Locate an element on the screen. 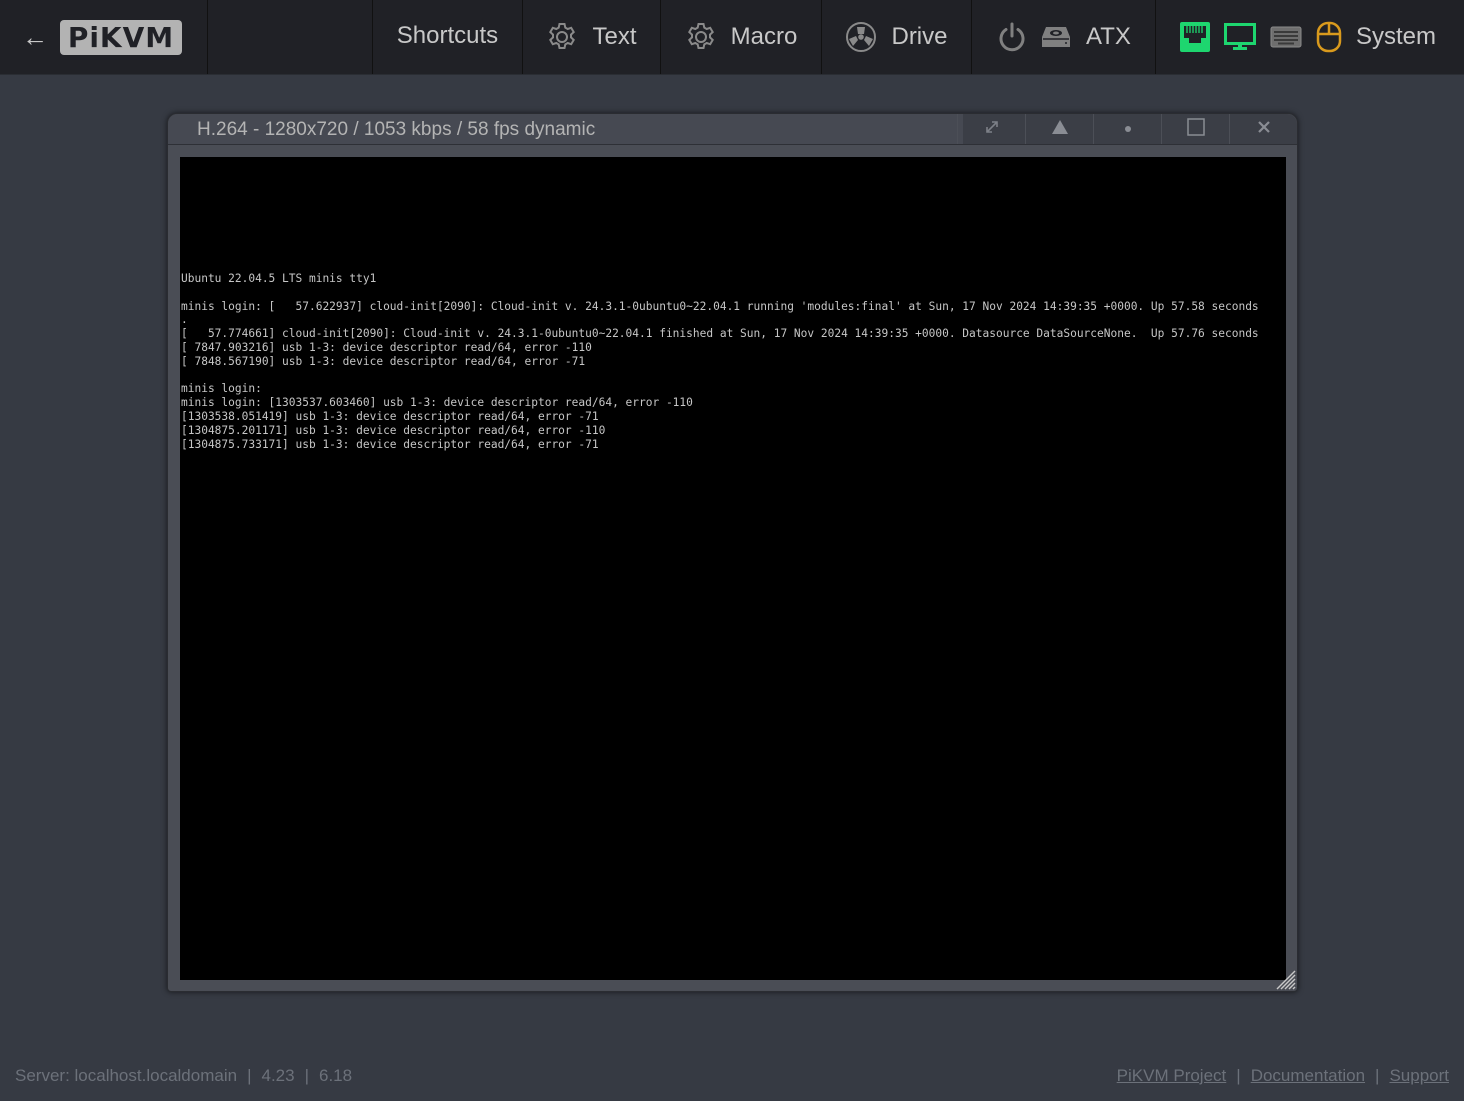 The image size is (1464, 1101). version-kvmd: 4.23 is located at coordinates (278, 1075).